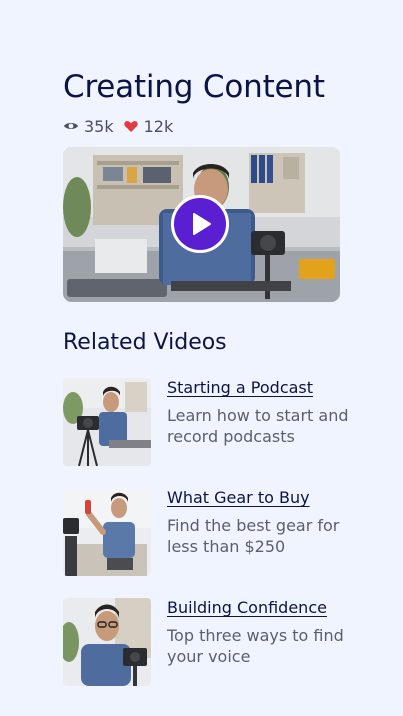 The width and height of the screenshot is (403, 716). I want to click on video-title-link: Starting a Podcast, so click(265, 388).